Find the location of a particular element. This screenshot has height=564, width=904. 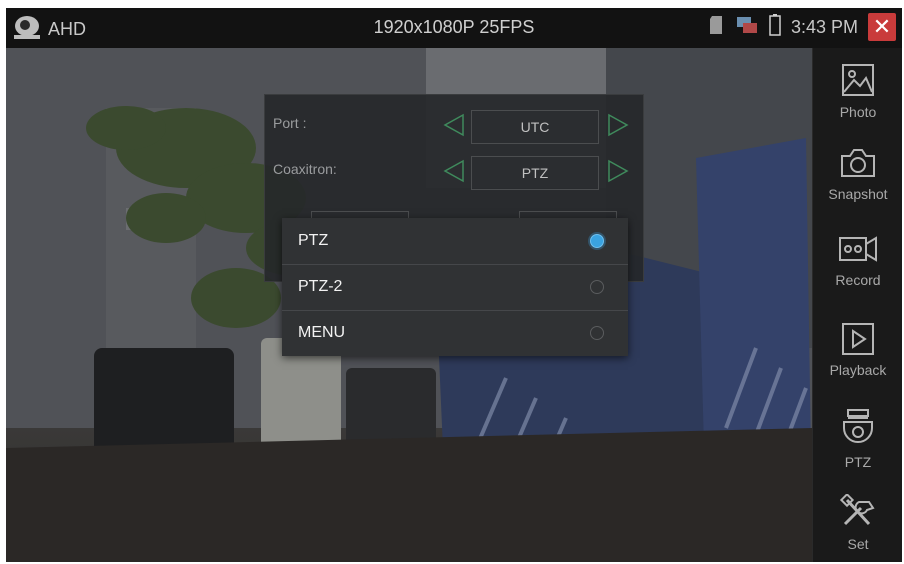

snapshot-label: Snapshot is located at coordinates (858, 194).